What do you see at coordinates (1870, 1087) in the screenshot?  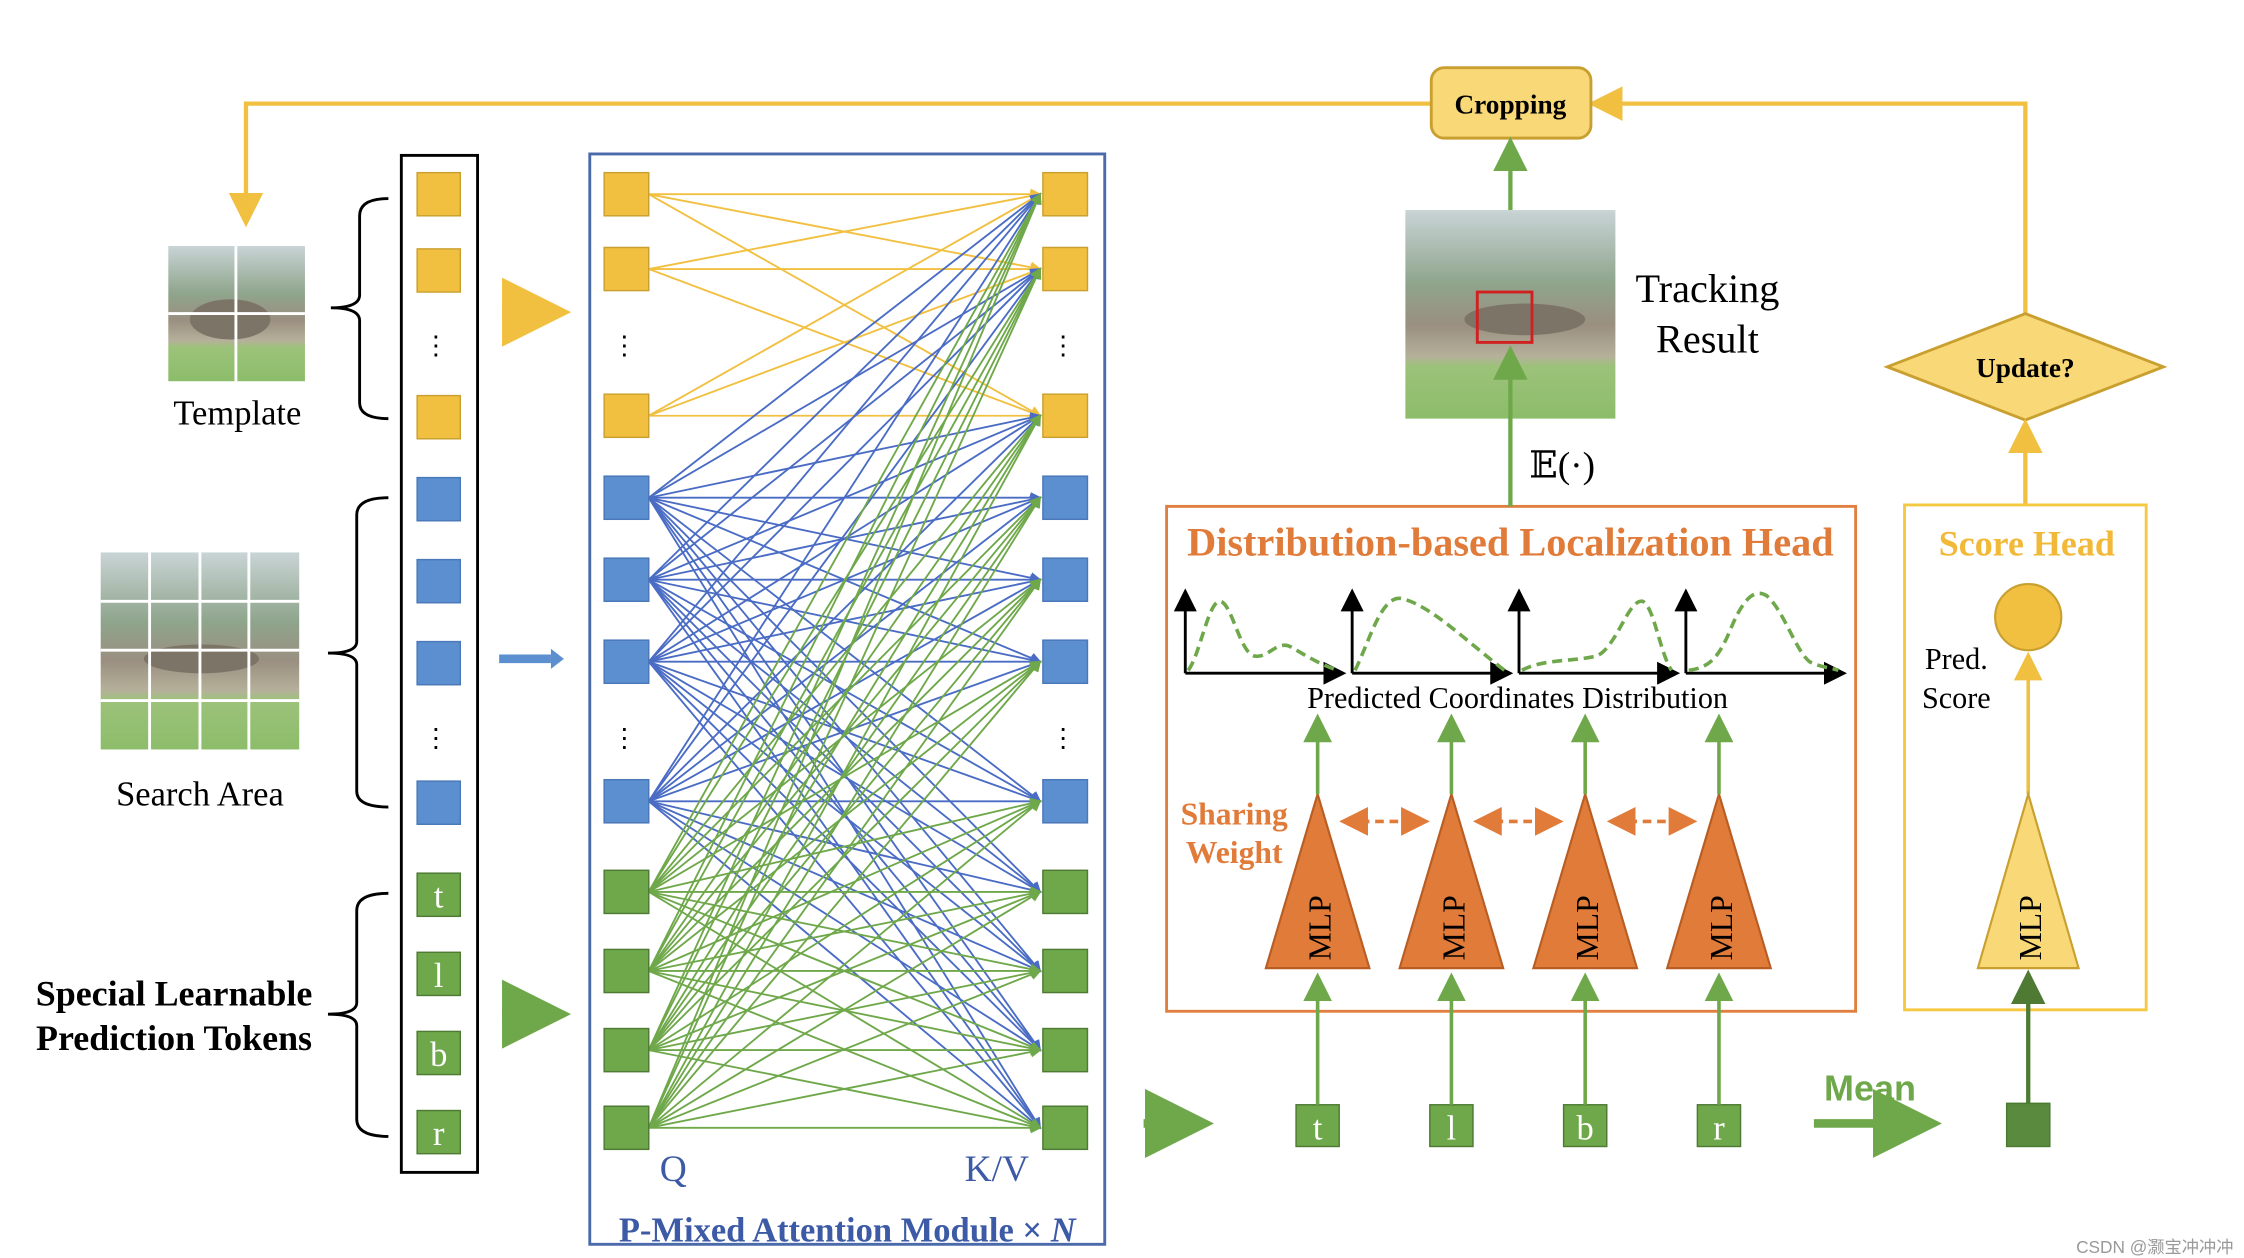 I see `mean-label: Mean` at bounding box center [1870, 1087].